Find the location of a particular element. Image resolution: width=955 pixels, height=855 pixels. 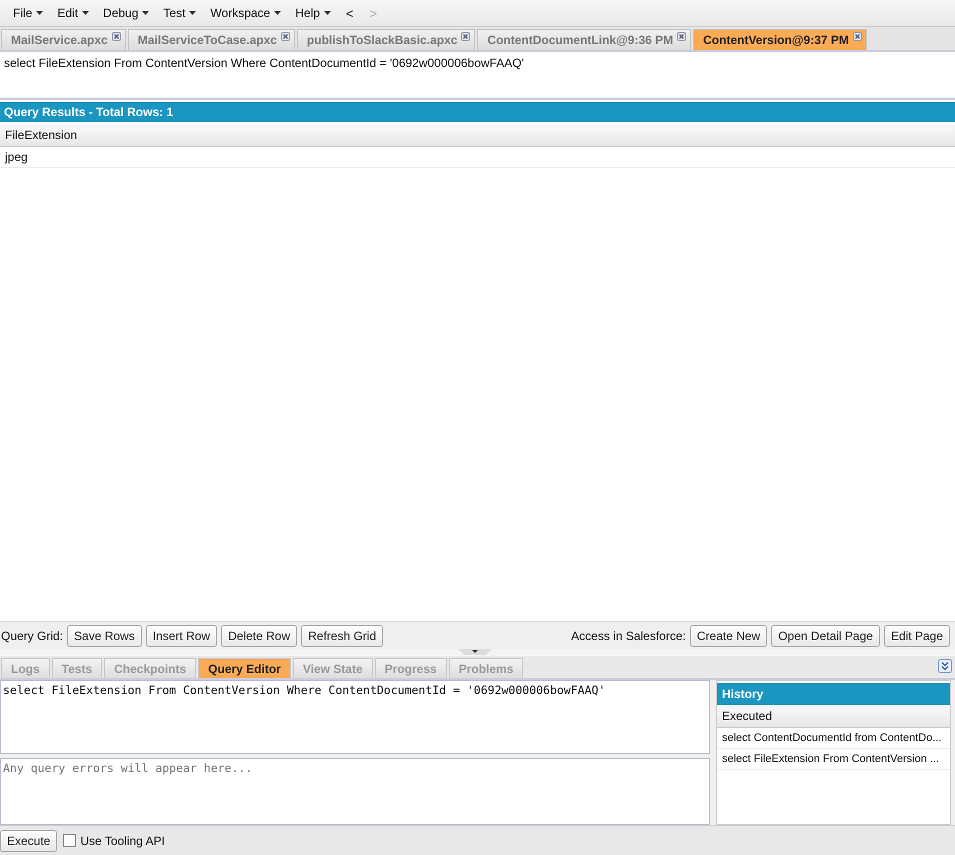

grid-button: Insert Row is located at coordinates (182, 635).